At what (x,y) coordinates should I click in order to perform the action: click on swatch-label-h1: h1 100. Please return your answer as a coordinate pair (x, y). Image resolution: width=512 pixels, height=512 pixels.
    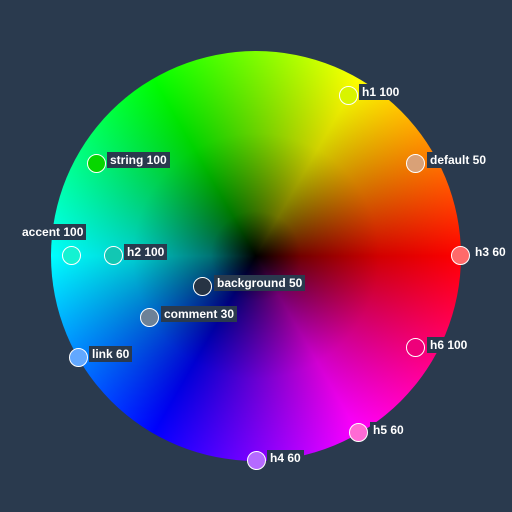
    Looking at the image, I should click on (381, 92).